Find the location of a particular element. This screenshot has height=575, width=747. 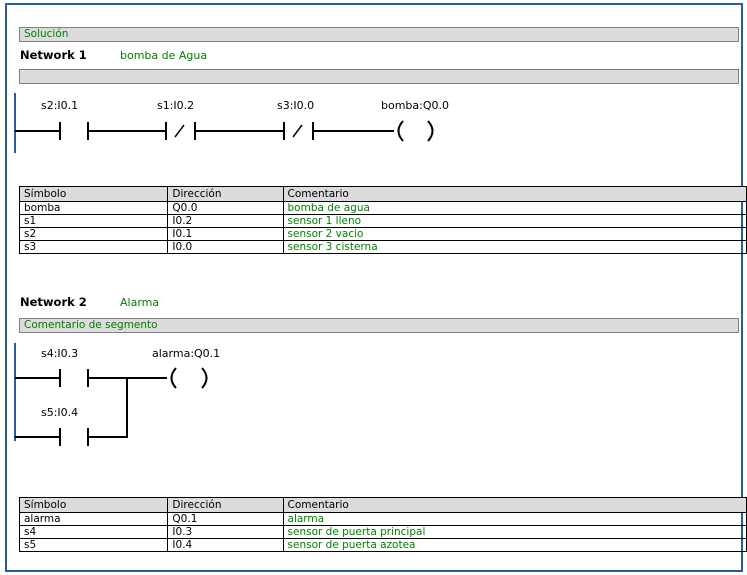

symbol-cell: bomba is located at coordinates (93, 208).